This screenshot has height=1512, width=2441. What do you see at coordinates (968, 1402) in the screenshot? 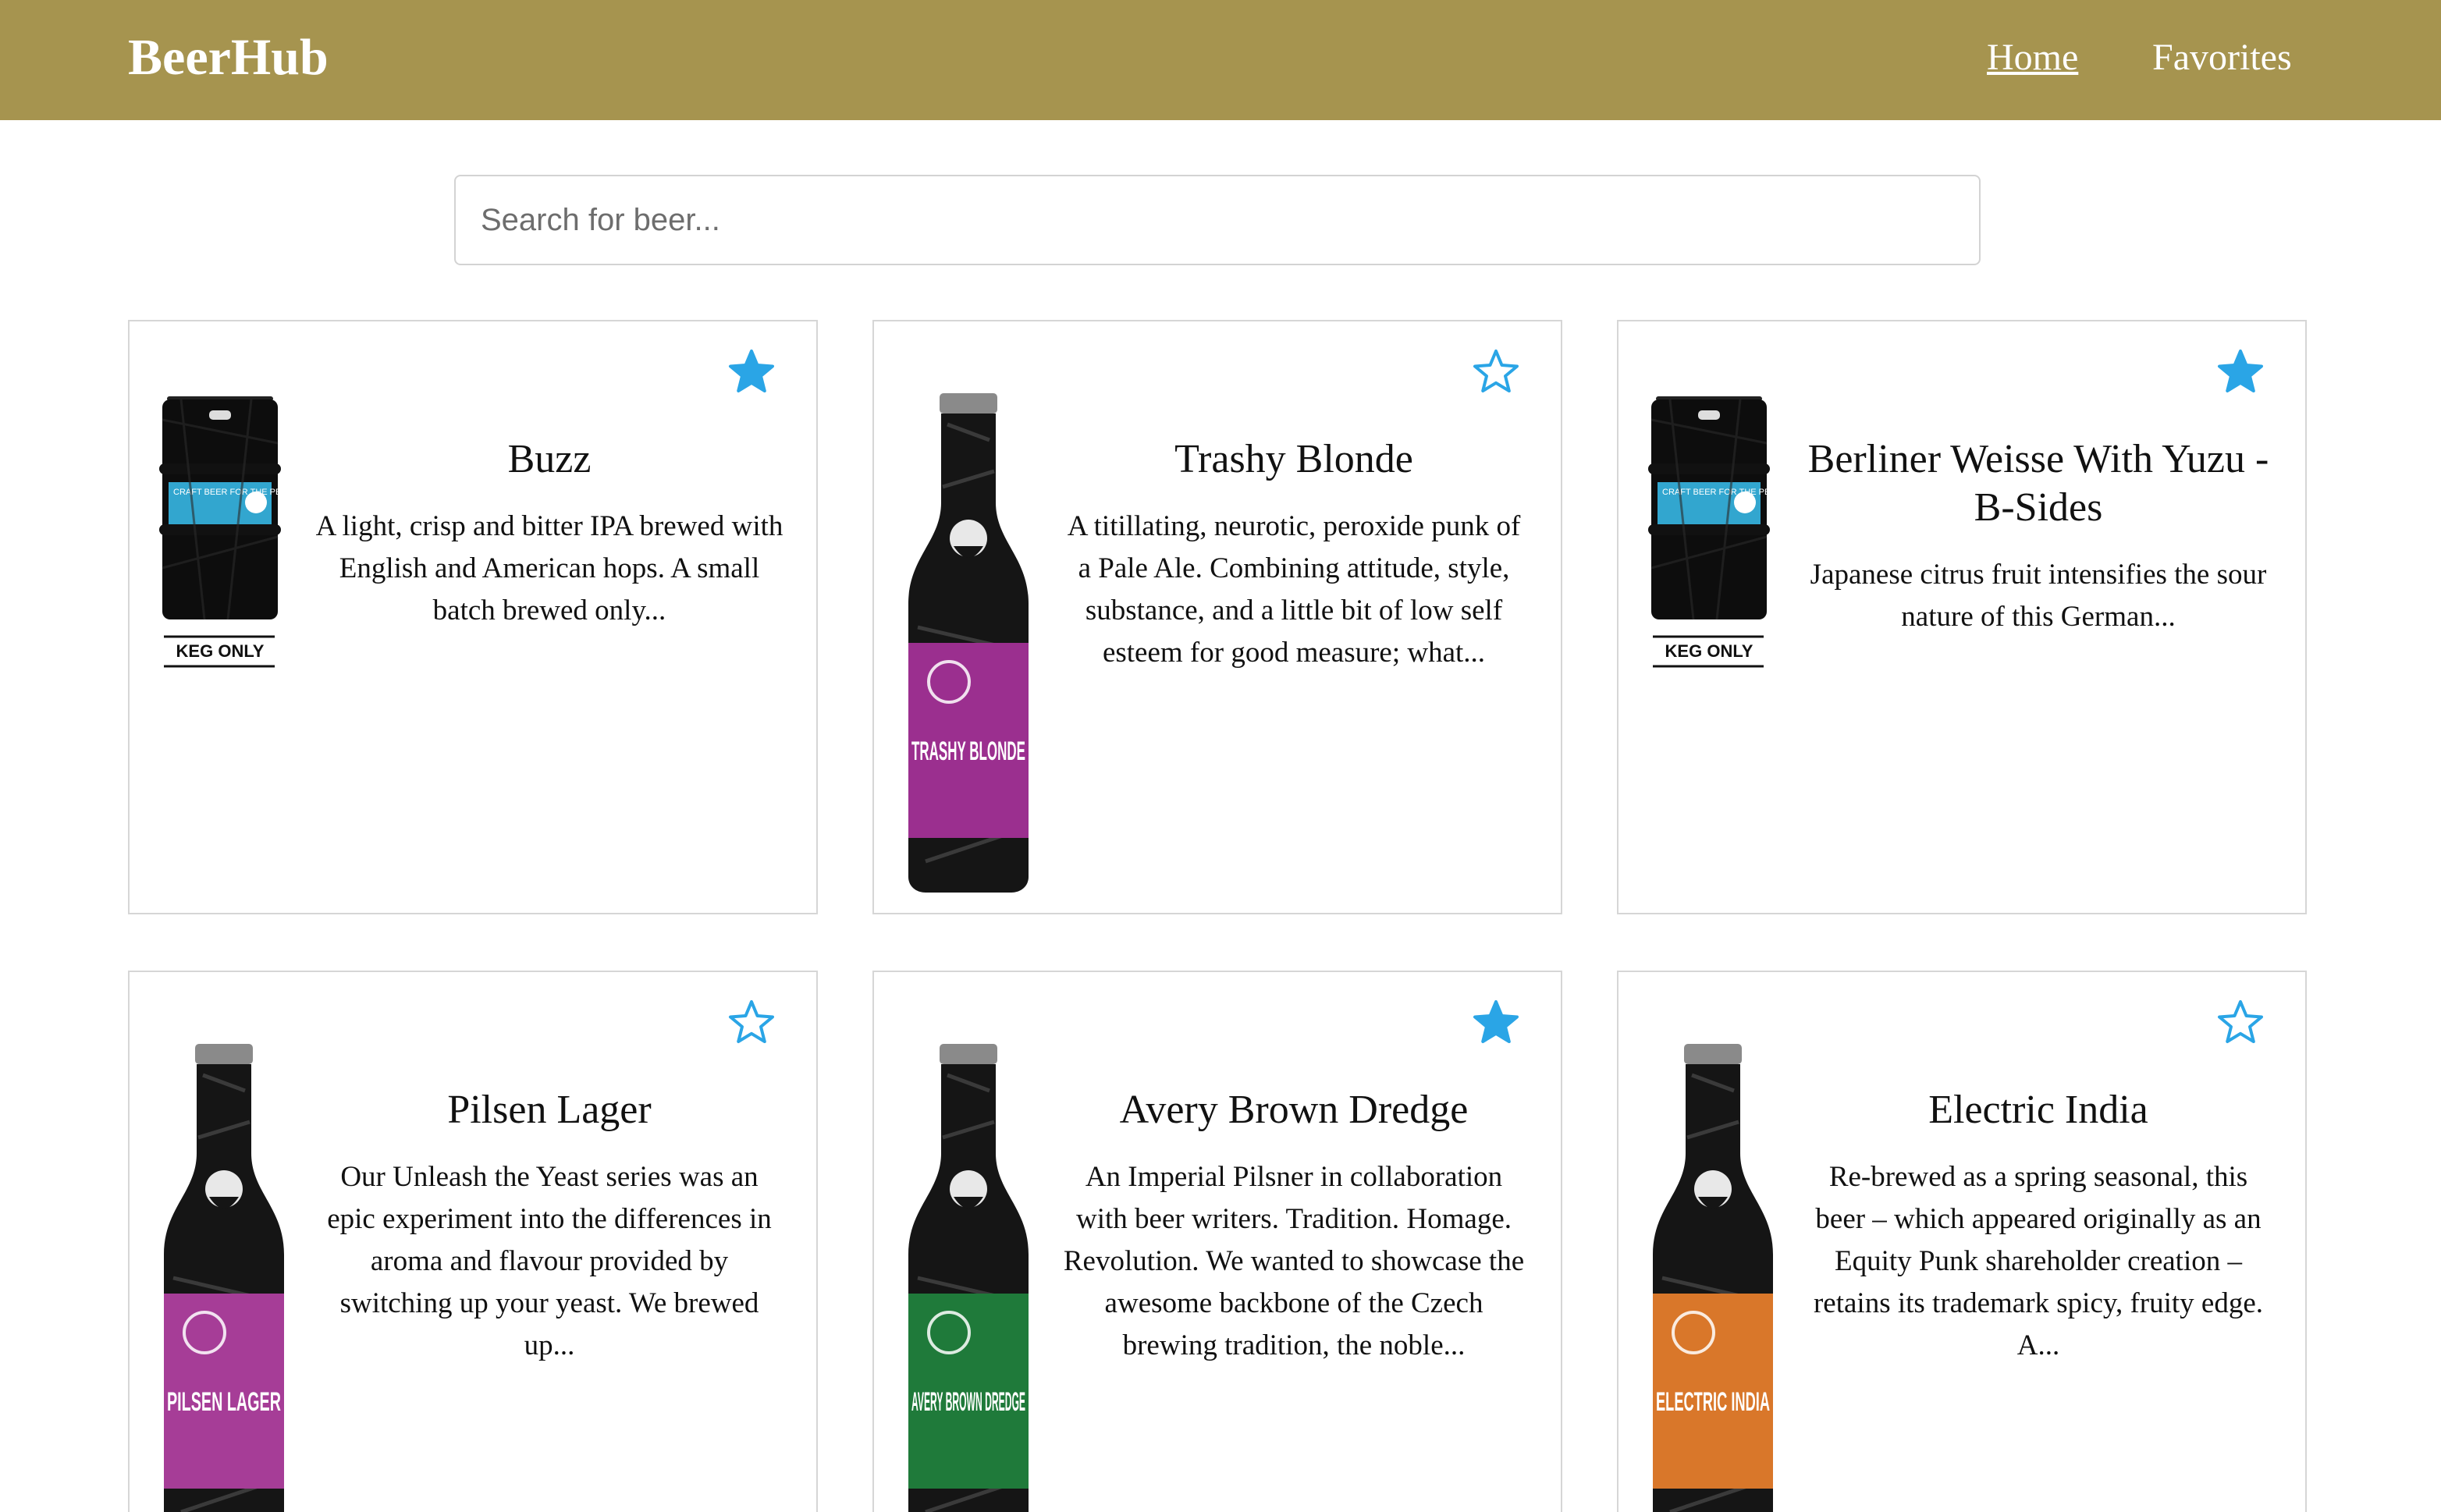
I see `bottle-label-text: AVERY BROWN DREDGE` at bounding box center [968, 1402].